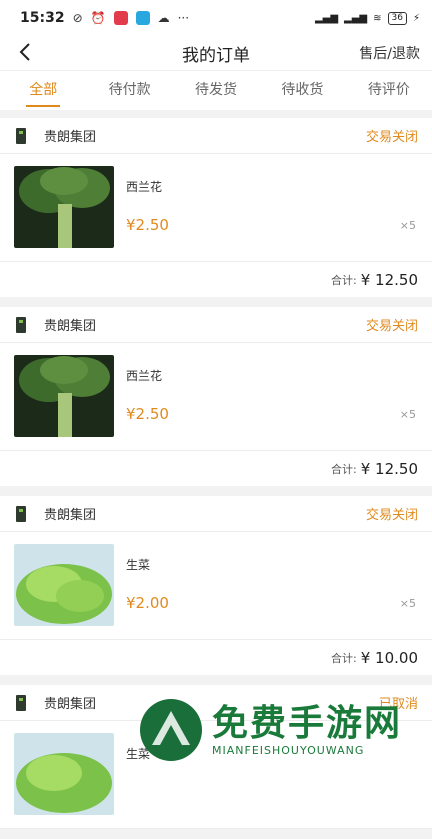 Image resolution: width=432 pixels, height=839 pixels. I want to click on back-arrow-icon, so click(26, 52).